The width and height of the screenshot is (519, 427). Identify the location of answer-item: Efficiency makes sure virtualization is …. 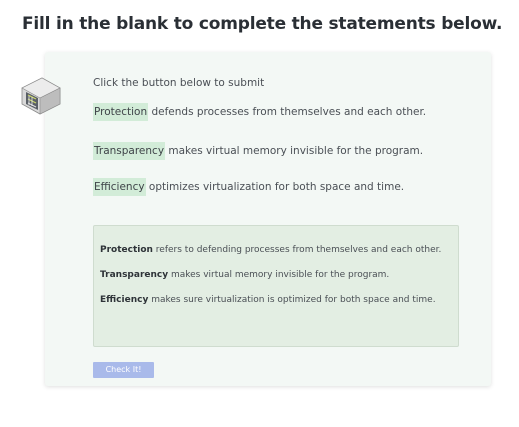
(275, 300).